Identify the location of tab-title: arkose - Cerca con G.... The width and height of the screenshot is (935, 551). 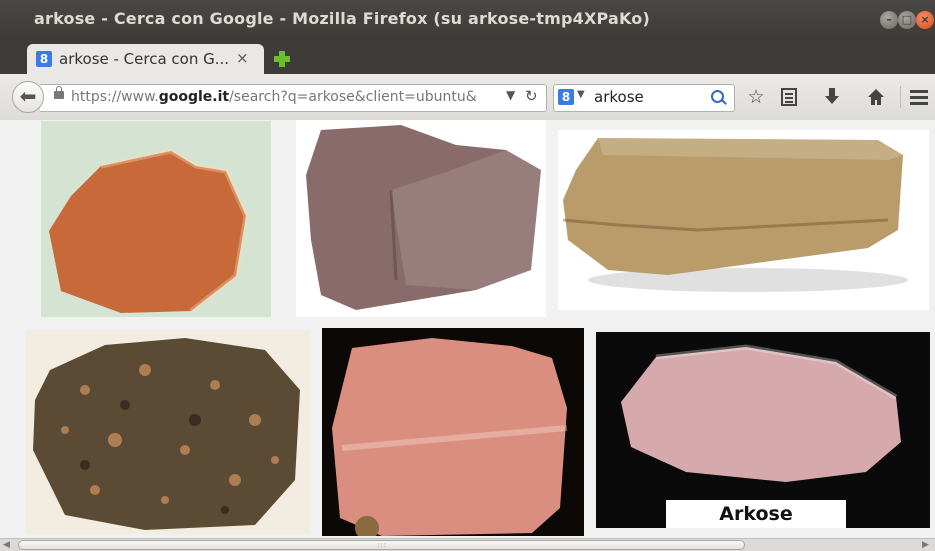
(144, 59).